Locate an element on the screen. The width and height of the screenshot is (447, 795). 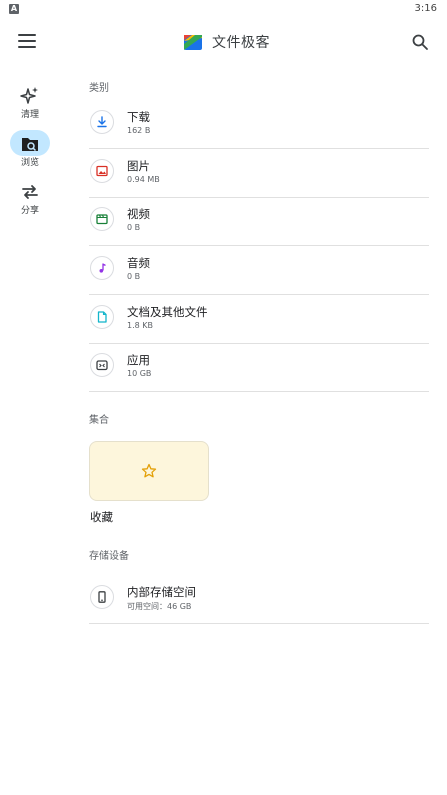
category-size: 1.8 KB is located at coordinates (140, 325).